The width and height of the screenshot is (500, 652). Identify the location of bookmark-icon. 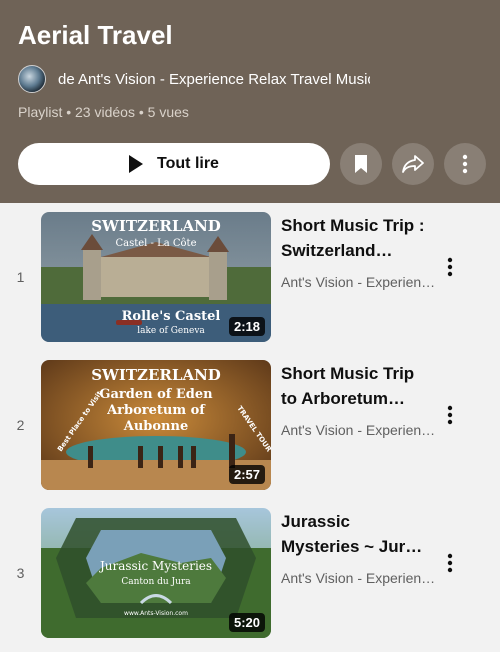
(361, 164).